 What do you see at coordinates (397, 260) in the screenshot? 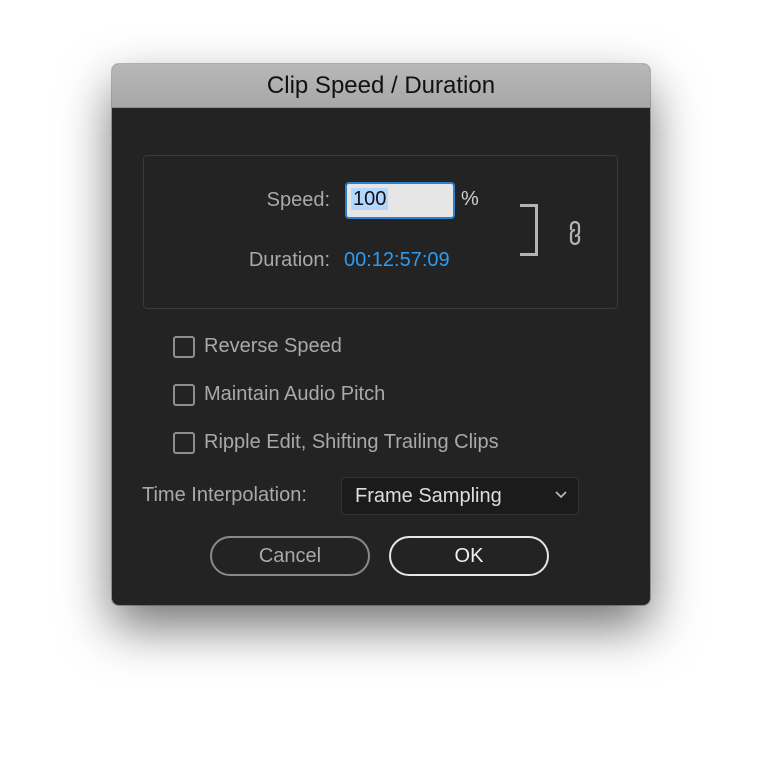
I see `duration-value: 00:12:57:09` at bounding box center [397, 260].